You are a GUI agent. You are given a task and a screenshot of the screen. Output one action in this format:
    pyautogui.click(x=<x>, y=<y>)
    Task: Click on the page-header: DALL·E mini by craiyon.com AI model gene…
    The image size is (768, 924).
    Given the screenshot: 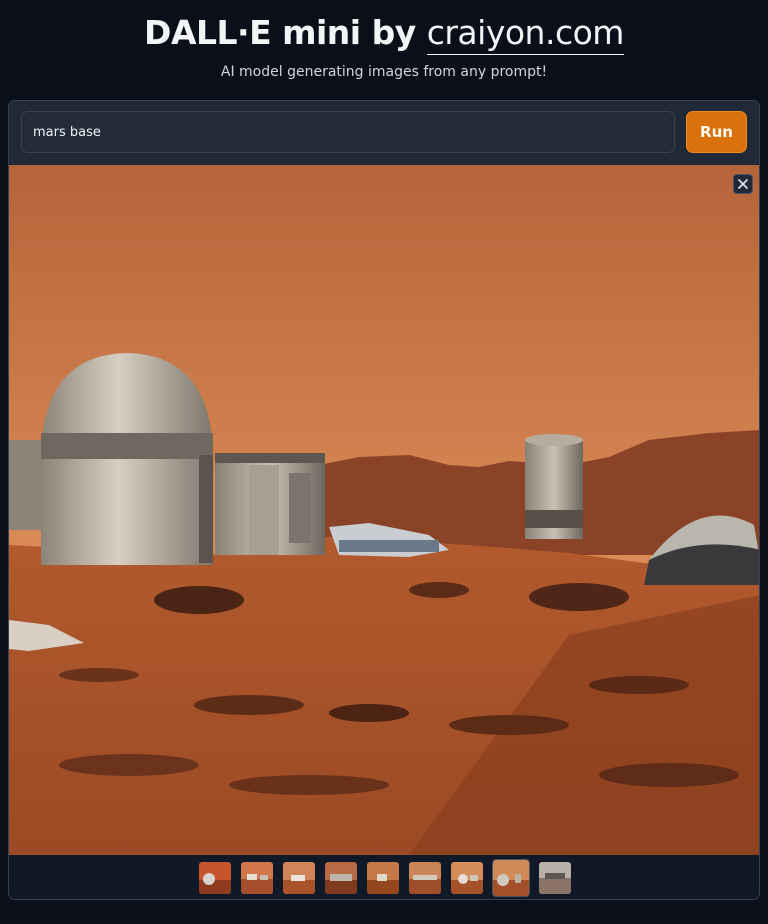 What is the action you would take?
    pyautogui.click(x=384, y=44)
    